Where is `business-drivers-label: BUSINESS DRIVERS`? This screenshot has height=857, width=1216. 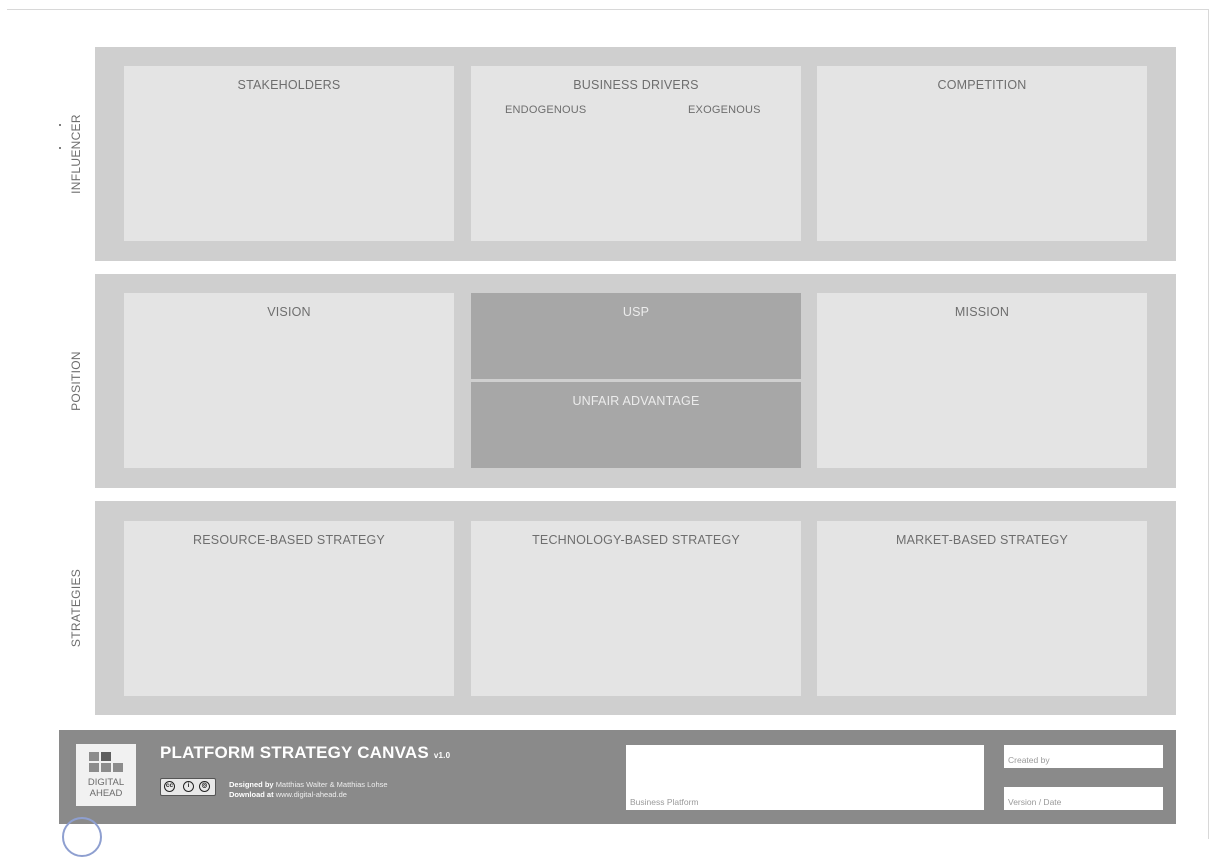
business-drivers-label: BUSINESS DRIVERS is located at coordinates (636, 85).